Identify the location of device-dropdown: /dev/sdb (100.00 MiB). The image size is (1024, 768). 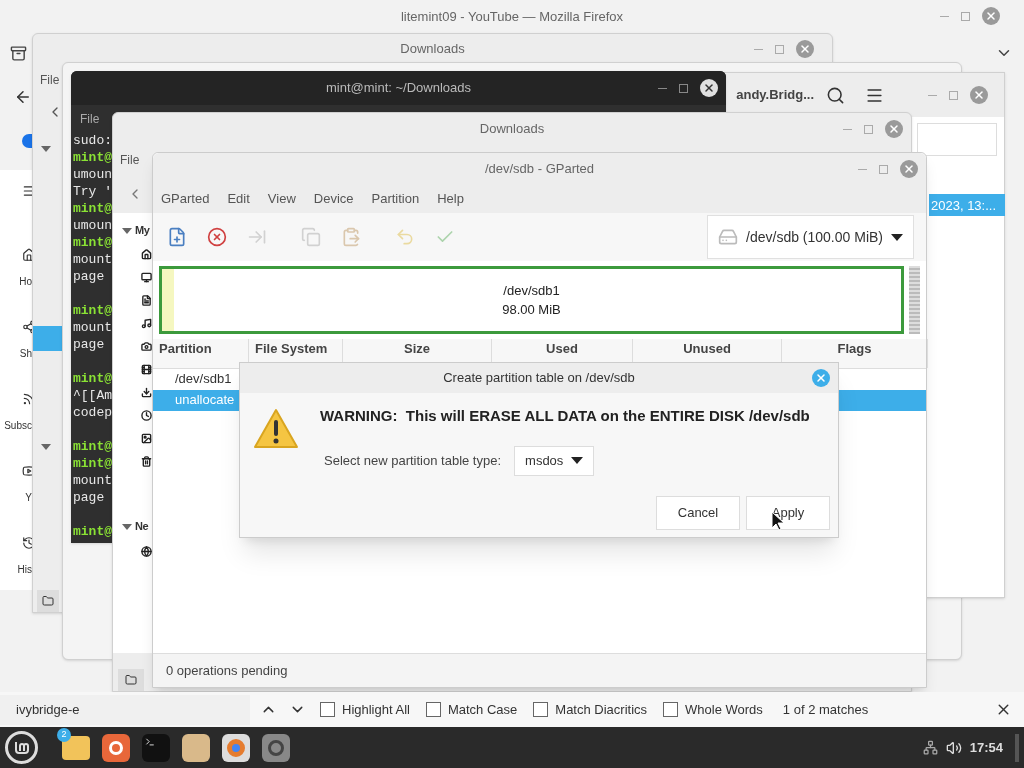
(810, 237).